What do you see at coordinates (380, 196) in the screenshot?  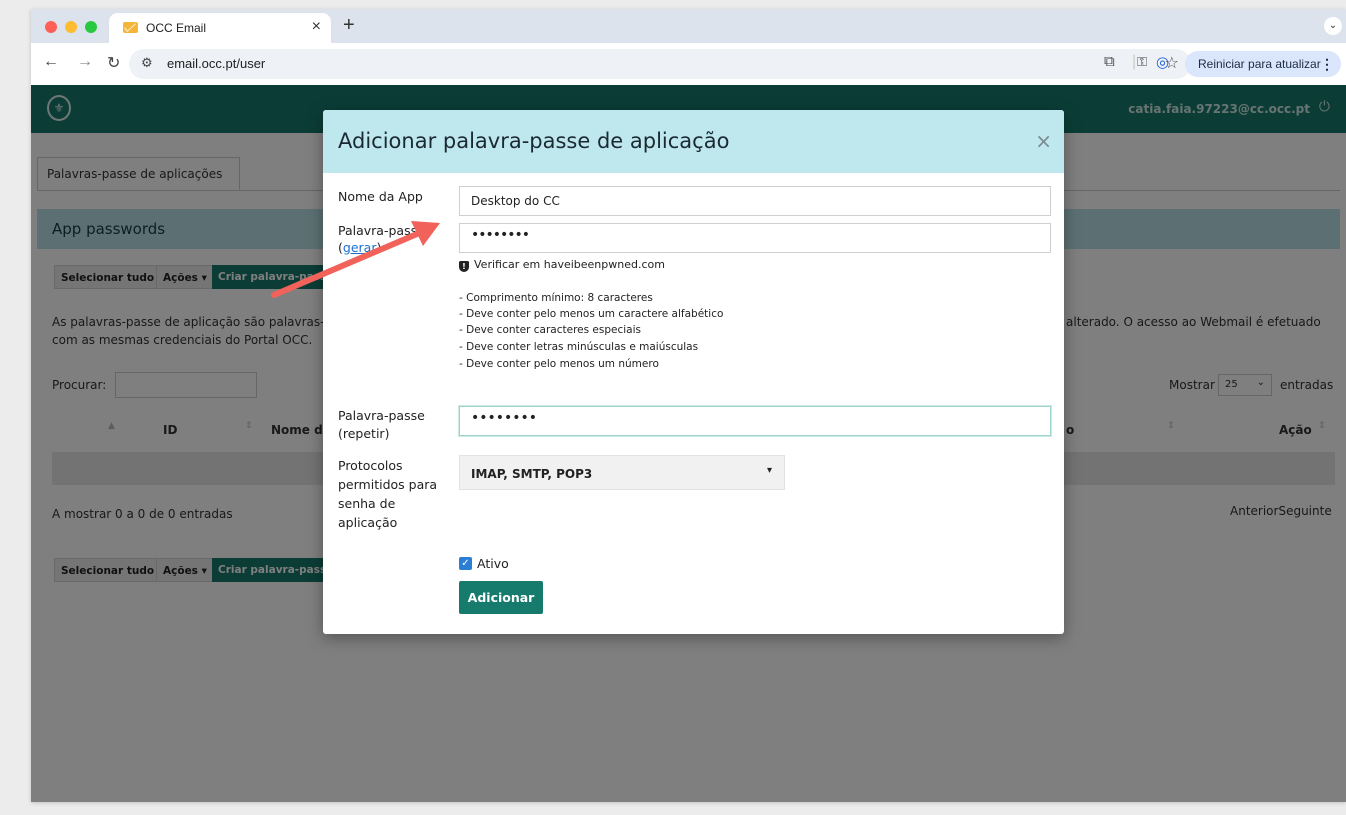 I see `app-name-label: Nome da App` at bounding box center [380, 196].